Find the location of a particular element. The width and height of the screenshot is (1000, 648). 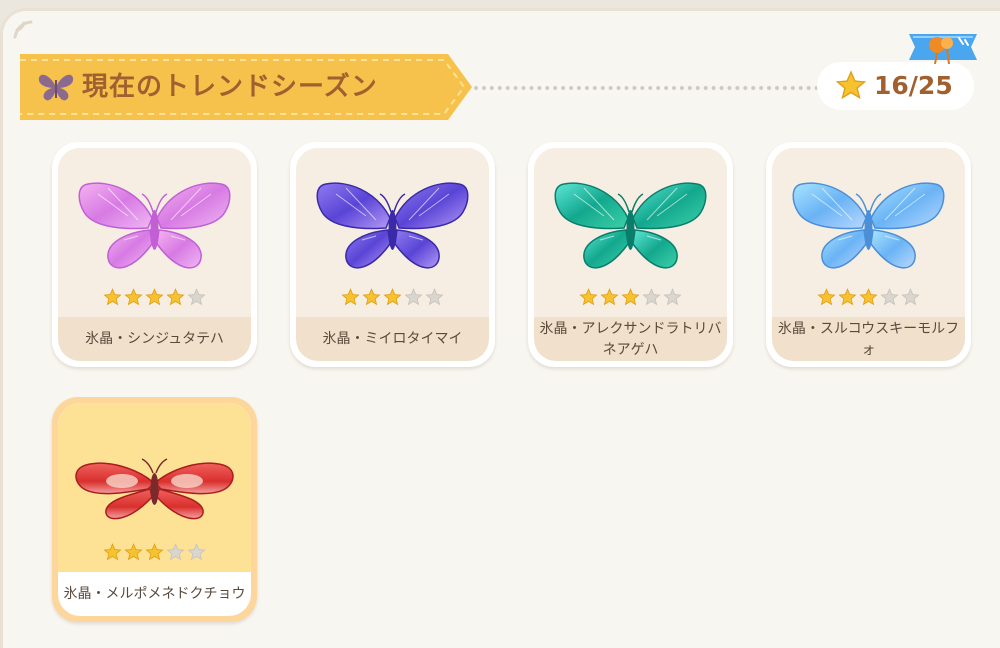

star-icon is located at coordinates (851, 85).